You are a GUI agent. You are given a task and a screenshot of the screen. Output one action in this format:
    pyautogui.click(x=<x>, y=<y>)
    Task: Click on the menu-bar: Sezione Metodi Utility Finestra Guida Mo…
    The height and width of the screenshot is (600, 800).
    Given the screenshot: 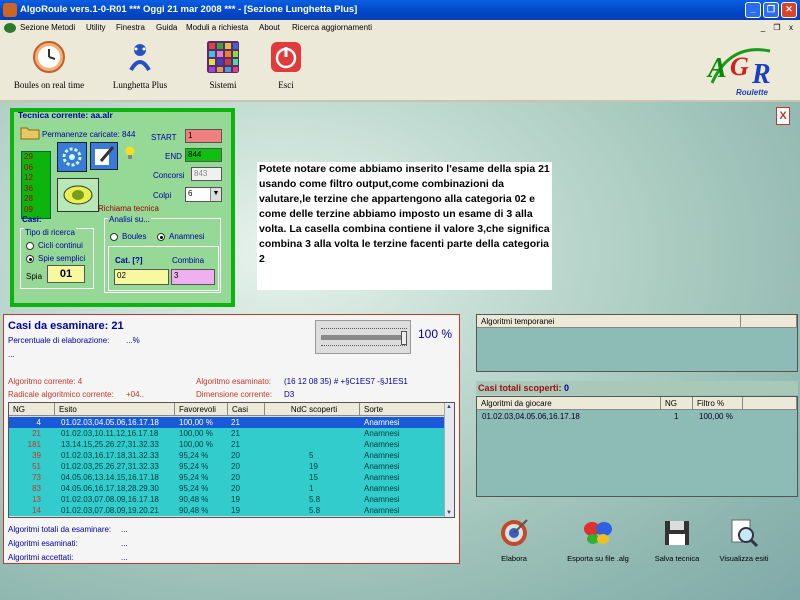 What is the action you would take?
    pyautogui.click(x=400, y=28)
    